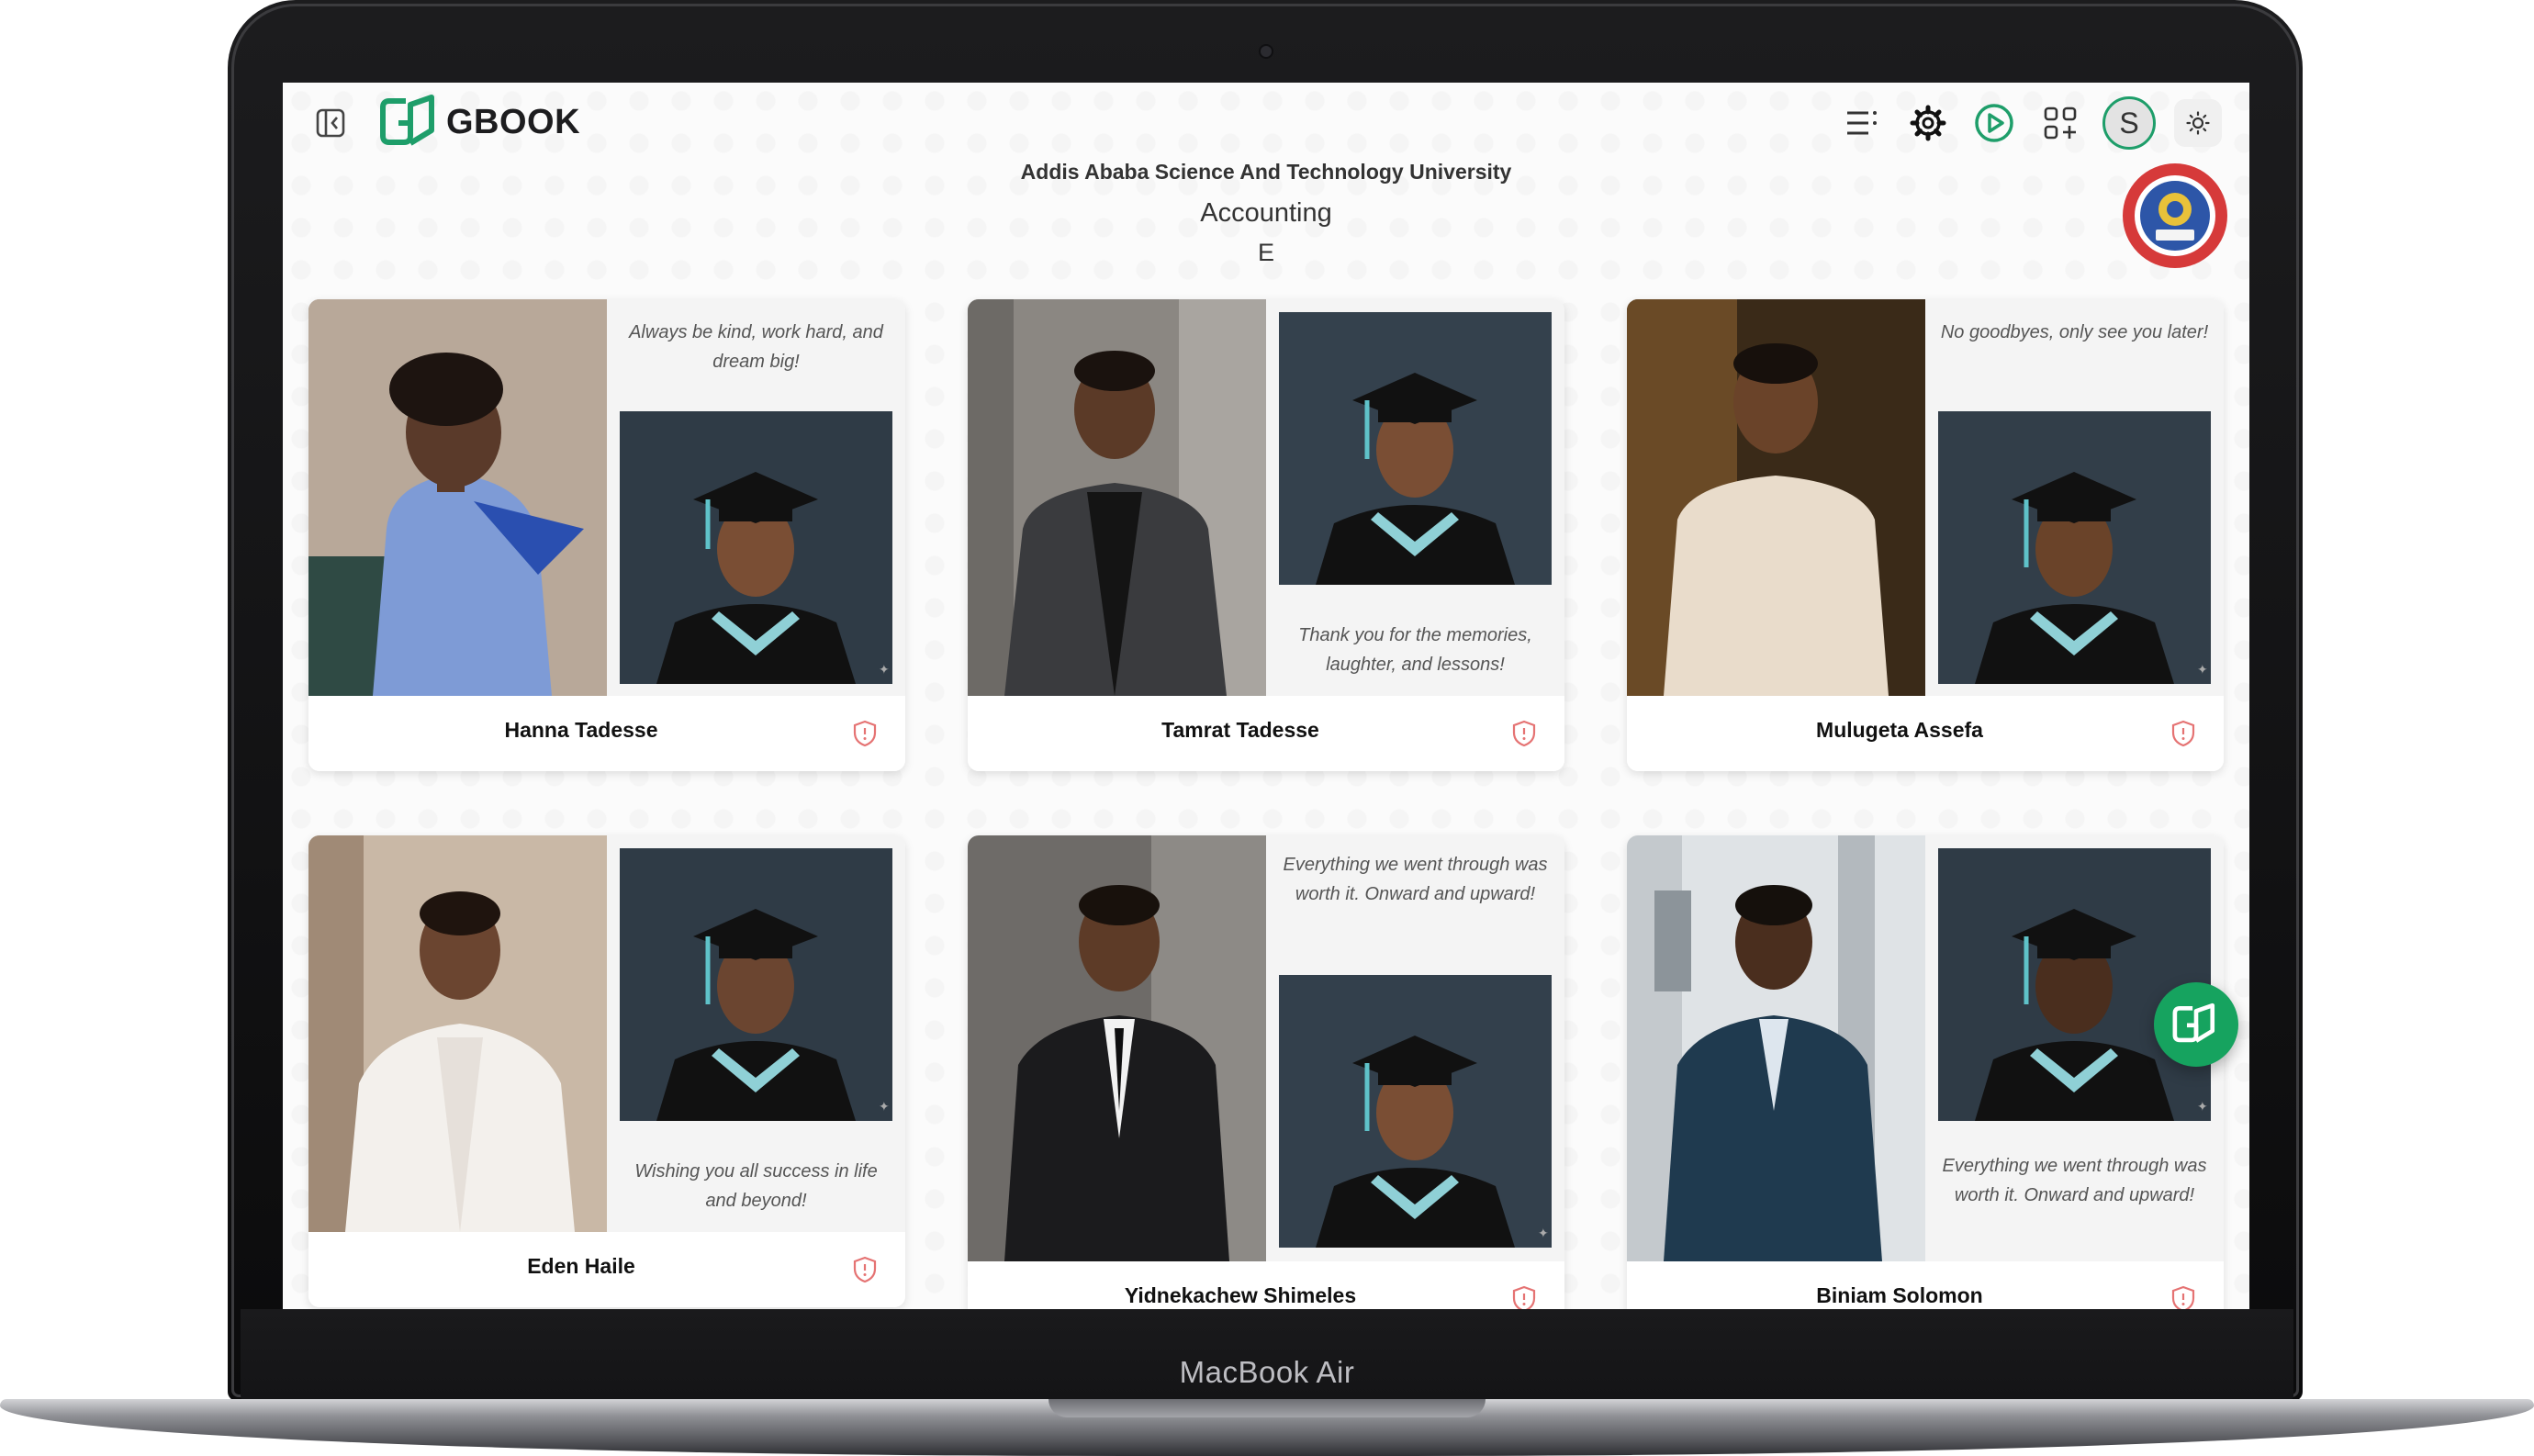 The width and height of the screenshot is (2534, 1456). Describe the element at coordinates (2030, 123) in the screenshot. I see `toolbar: S` at that location.